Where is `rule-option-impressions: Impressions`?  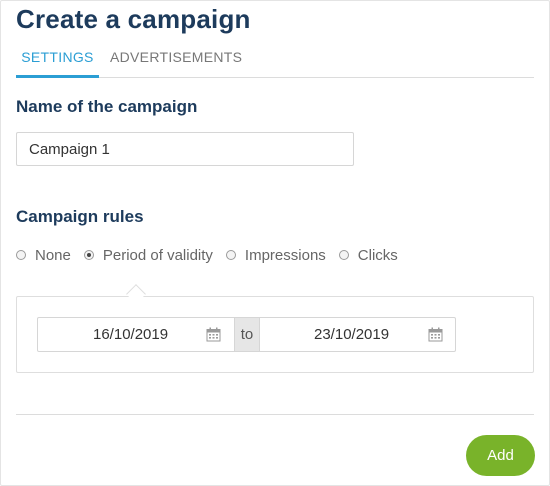 rule-option-impressions: Impressions is located at coordinates (275, 255).